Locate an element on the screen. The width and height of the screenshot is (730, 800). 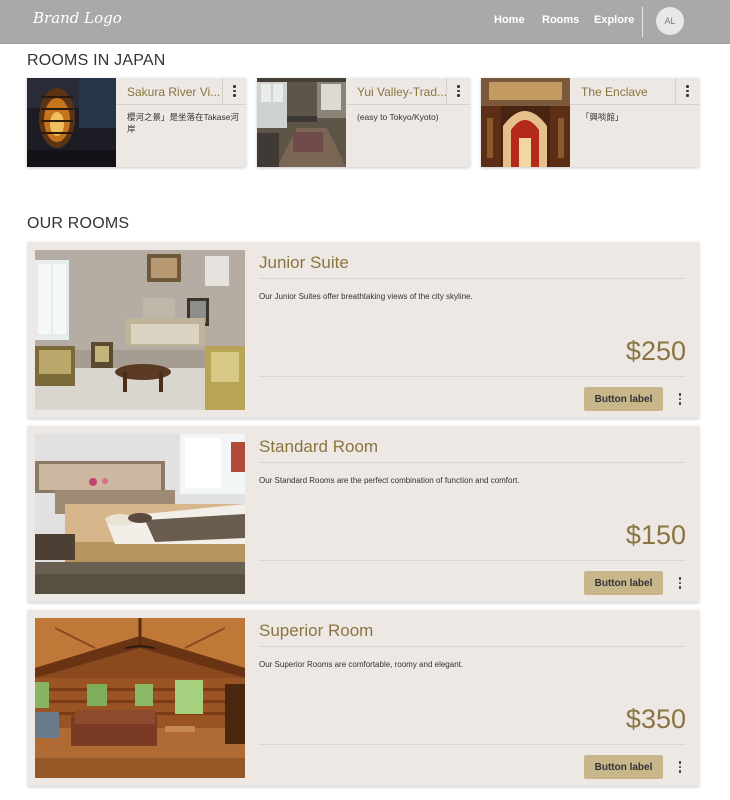
room-title: Standard Room is located at coordinates (319, 446).